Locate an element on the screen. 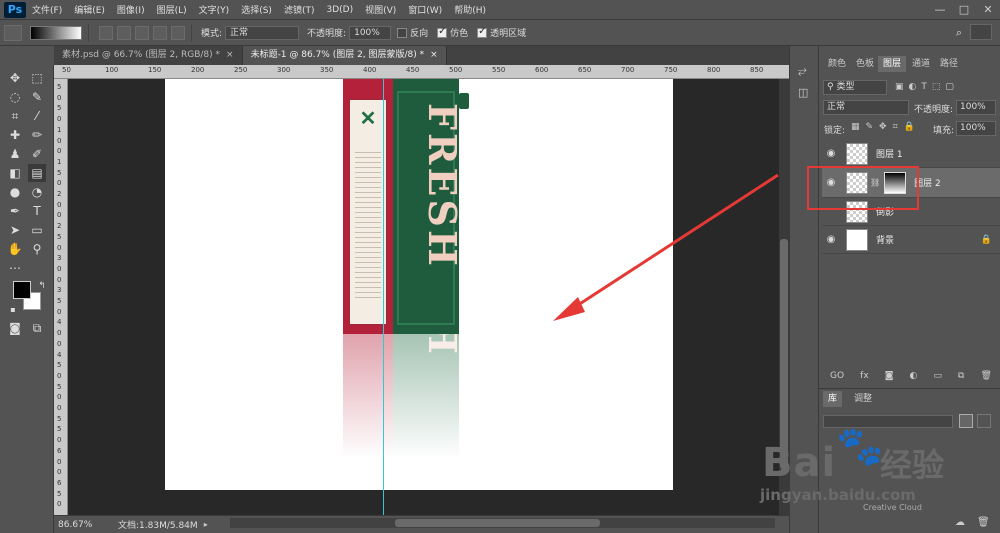 The image size is (1000, 533). new-group-icon: ▭ is located at coordinates (937, 376).